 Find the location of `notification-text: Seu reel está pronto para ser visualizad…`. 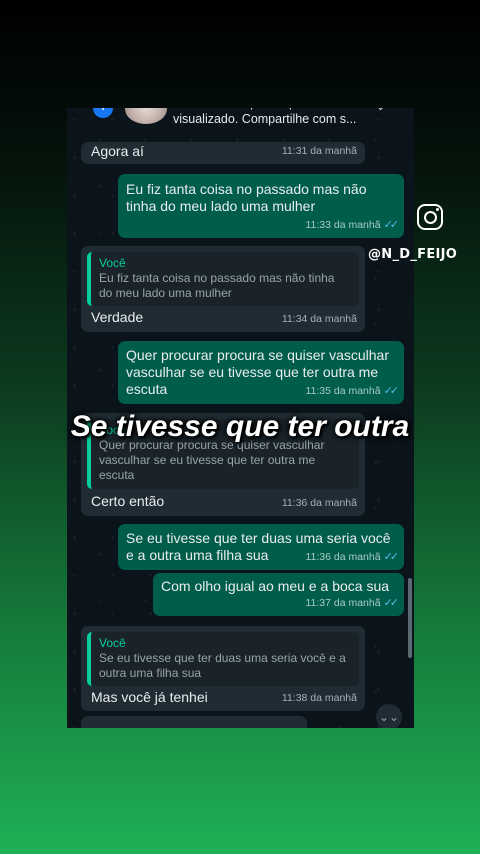

notification-text: Seu reel está pronto para ser visualizad… is located at coordinates (265, 117).